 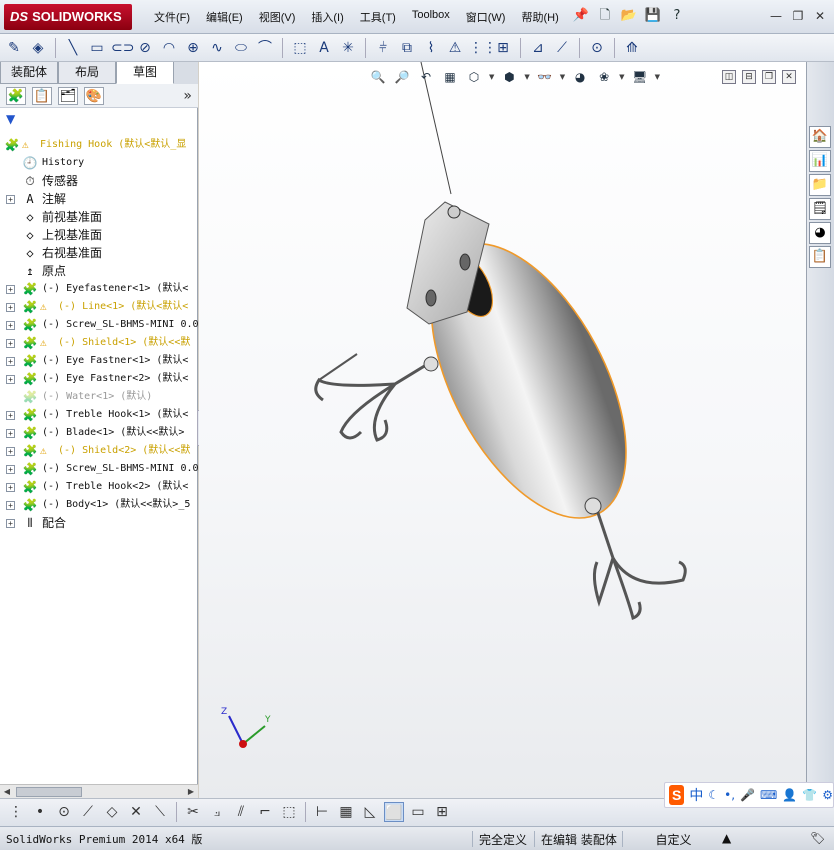 I want to click on edit-appearance-icon: ◕, so click(x=580, y=77).